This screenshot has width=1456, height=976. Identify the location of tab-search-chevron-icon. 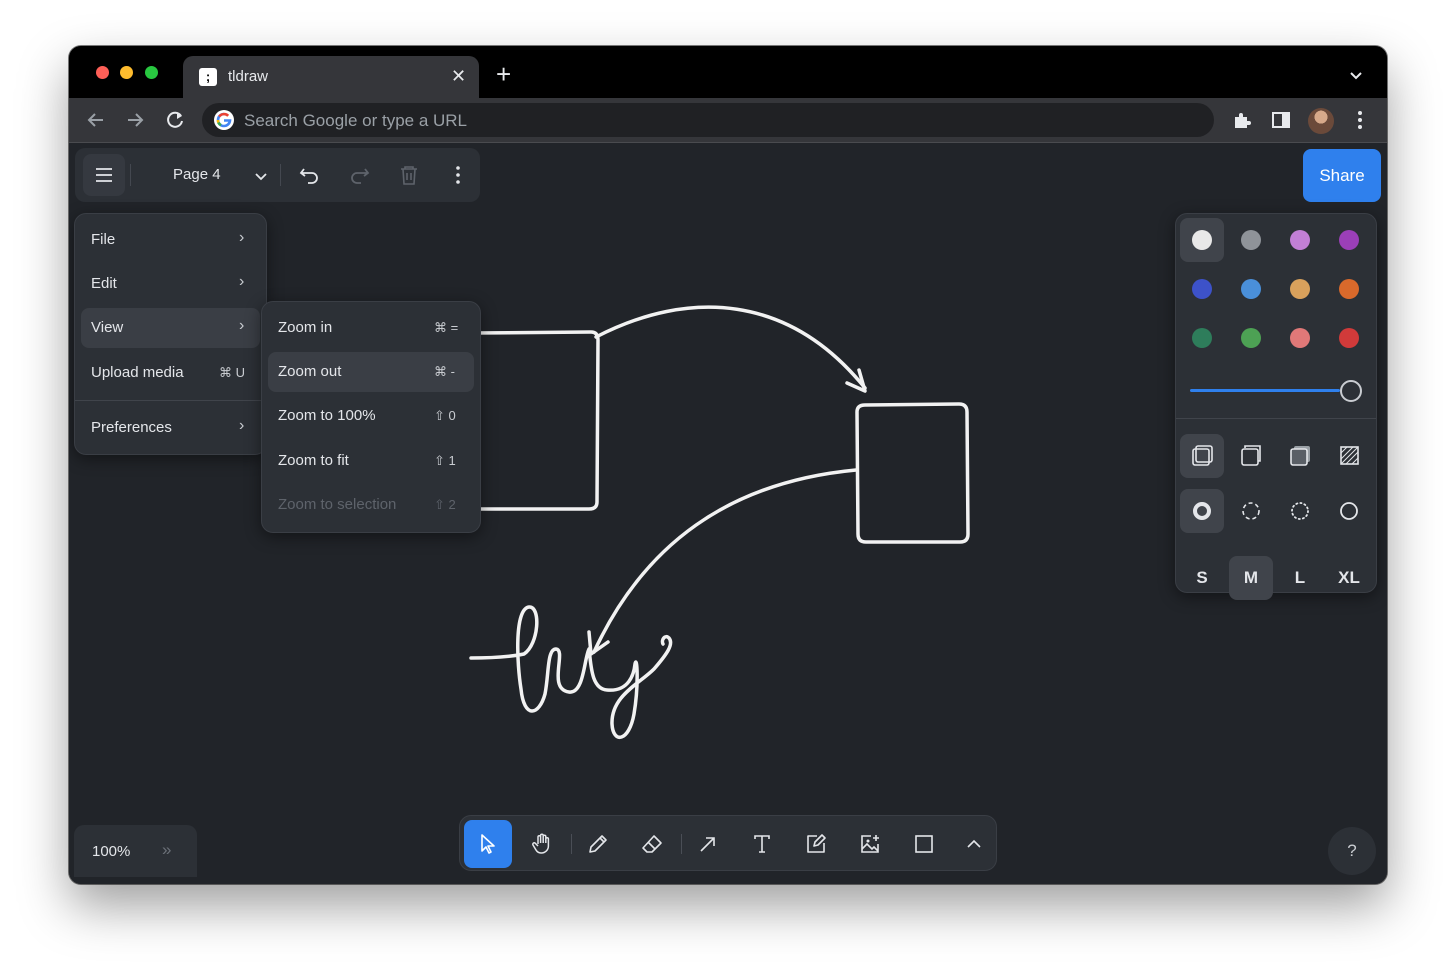
(1356, 77).